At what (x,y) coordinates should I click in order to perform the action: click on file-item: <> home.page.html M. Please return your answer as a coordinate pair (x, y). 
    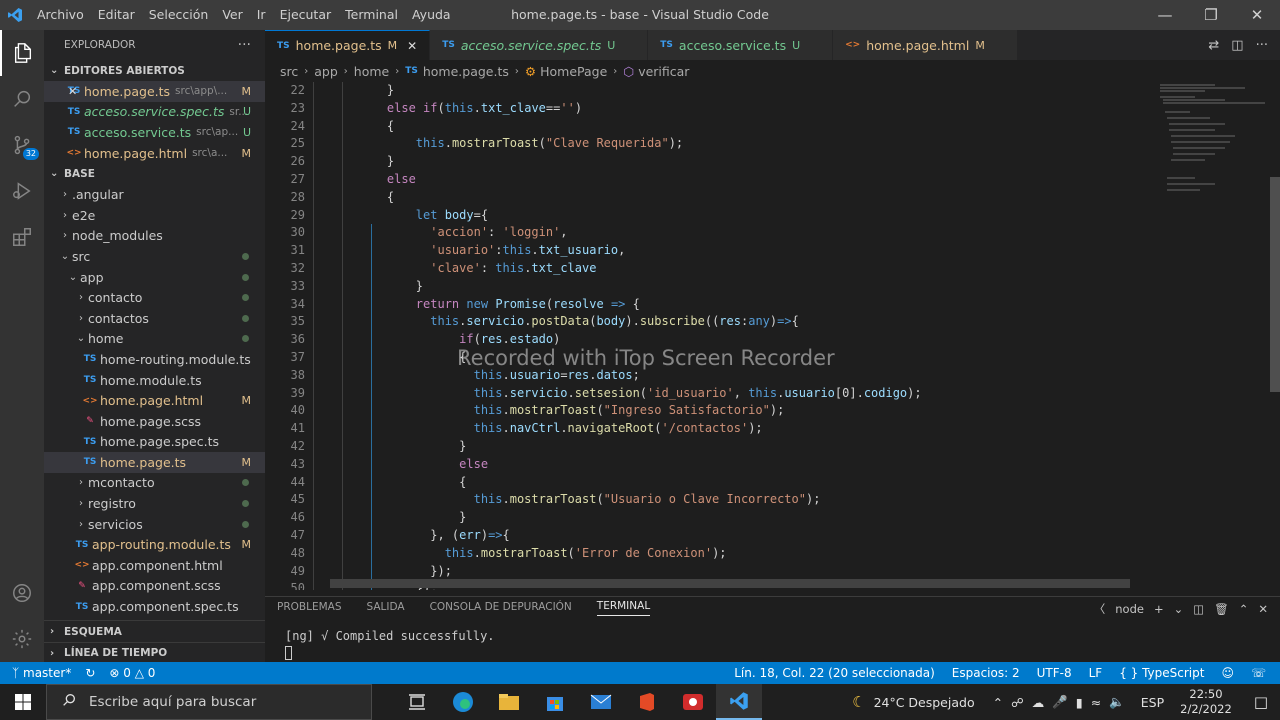
    Looking at the image, I should click on (154, 400).